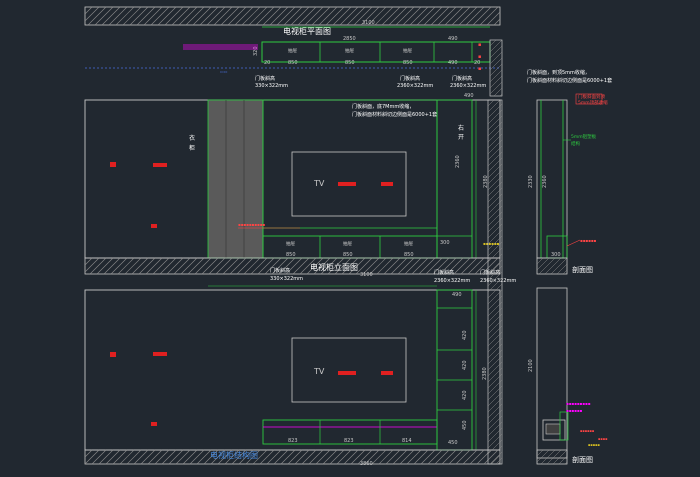  I want to click on section-b-red-note-2: ▪▪▪▪, so click(603, 439).